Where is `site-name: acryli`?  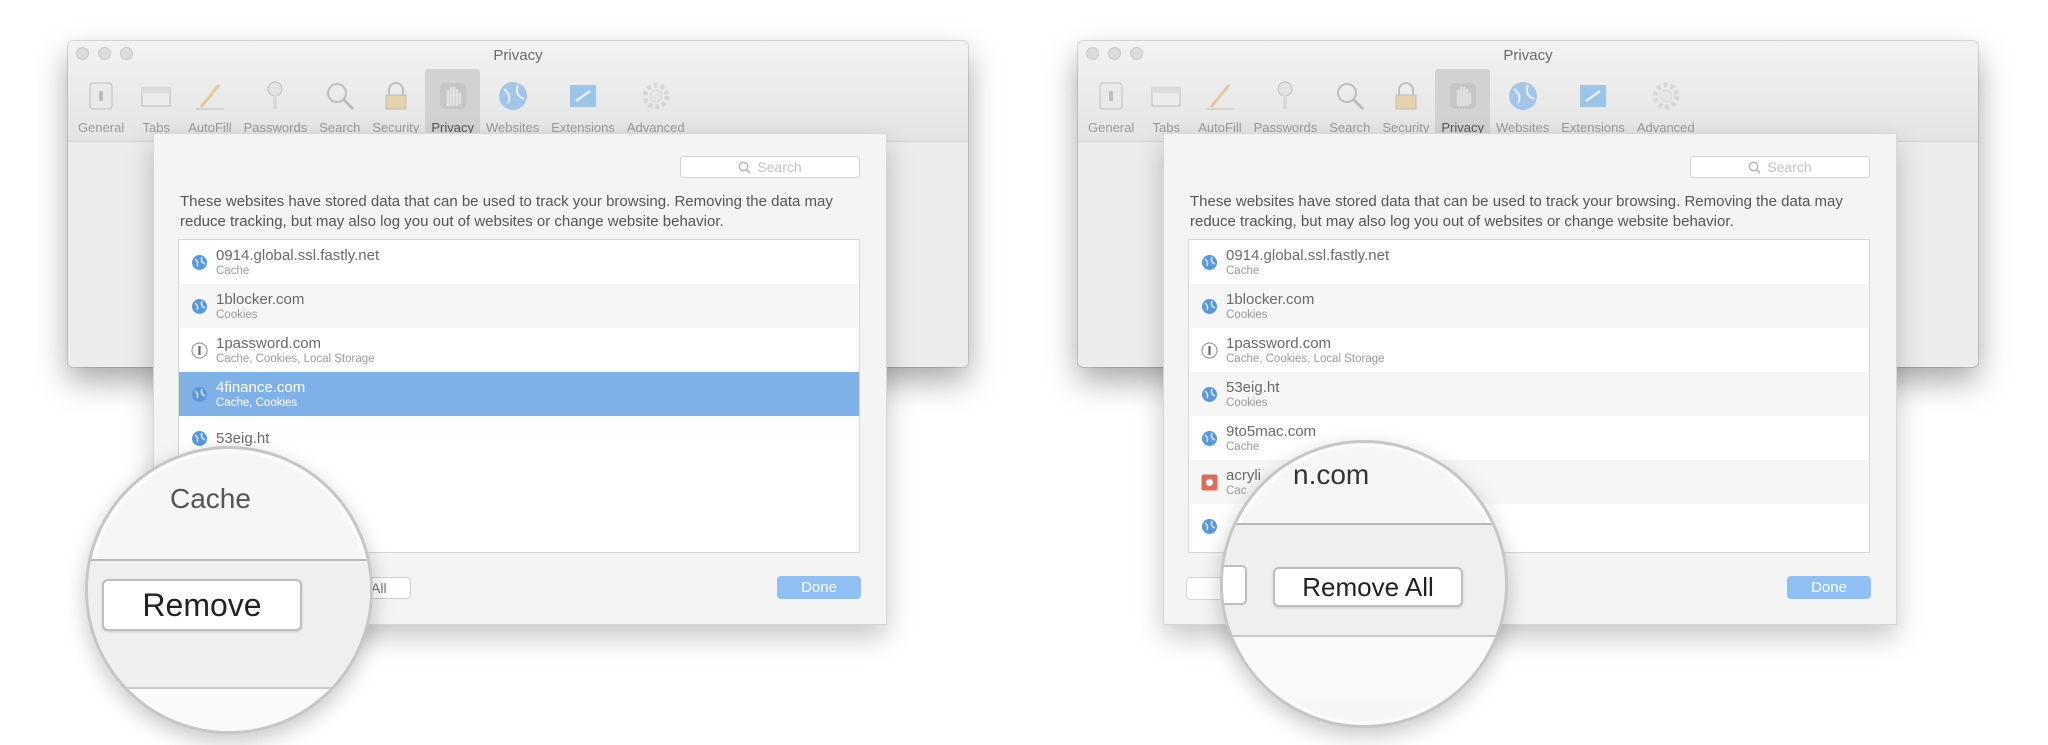
site-name: acryli is located at coordinates (1244, 475).